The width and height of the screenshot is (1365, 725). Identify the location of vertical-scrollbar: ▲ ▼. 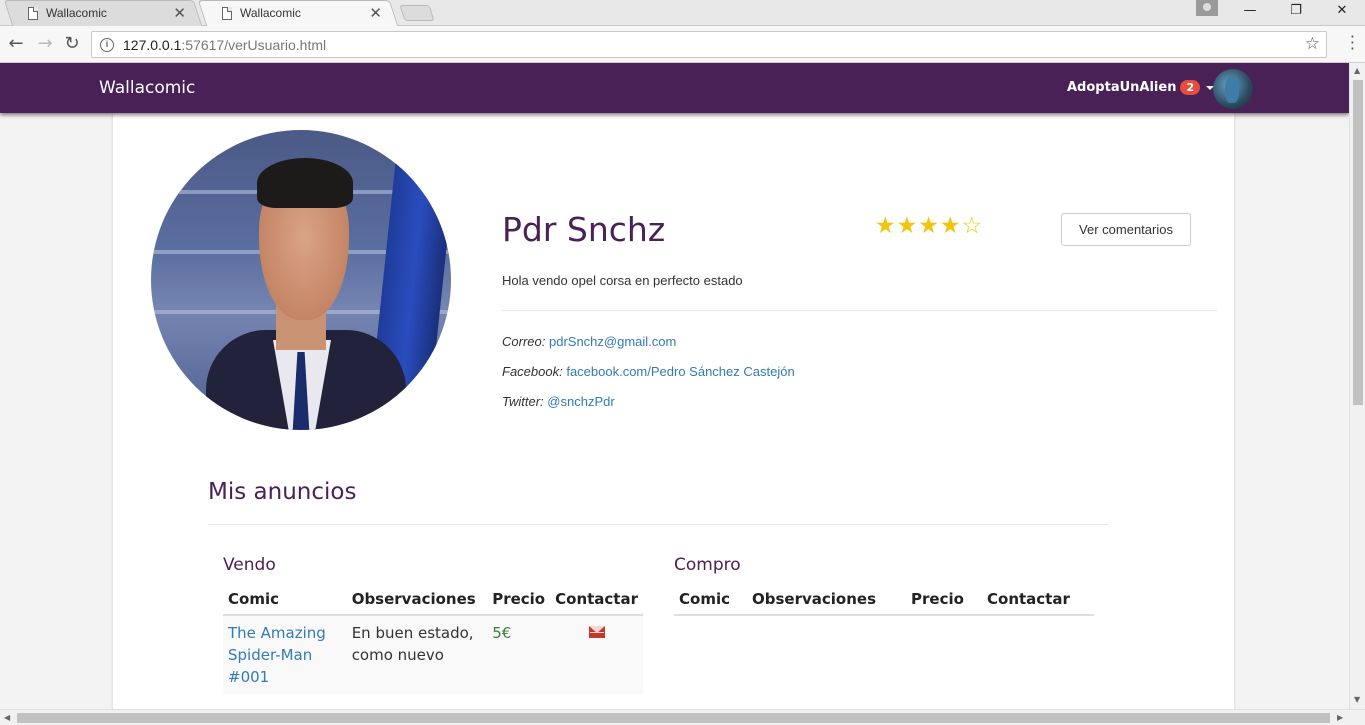
(1357, 386).